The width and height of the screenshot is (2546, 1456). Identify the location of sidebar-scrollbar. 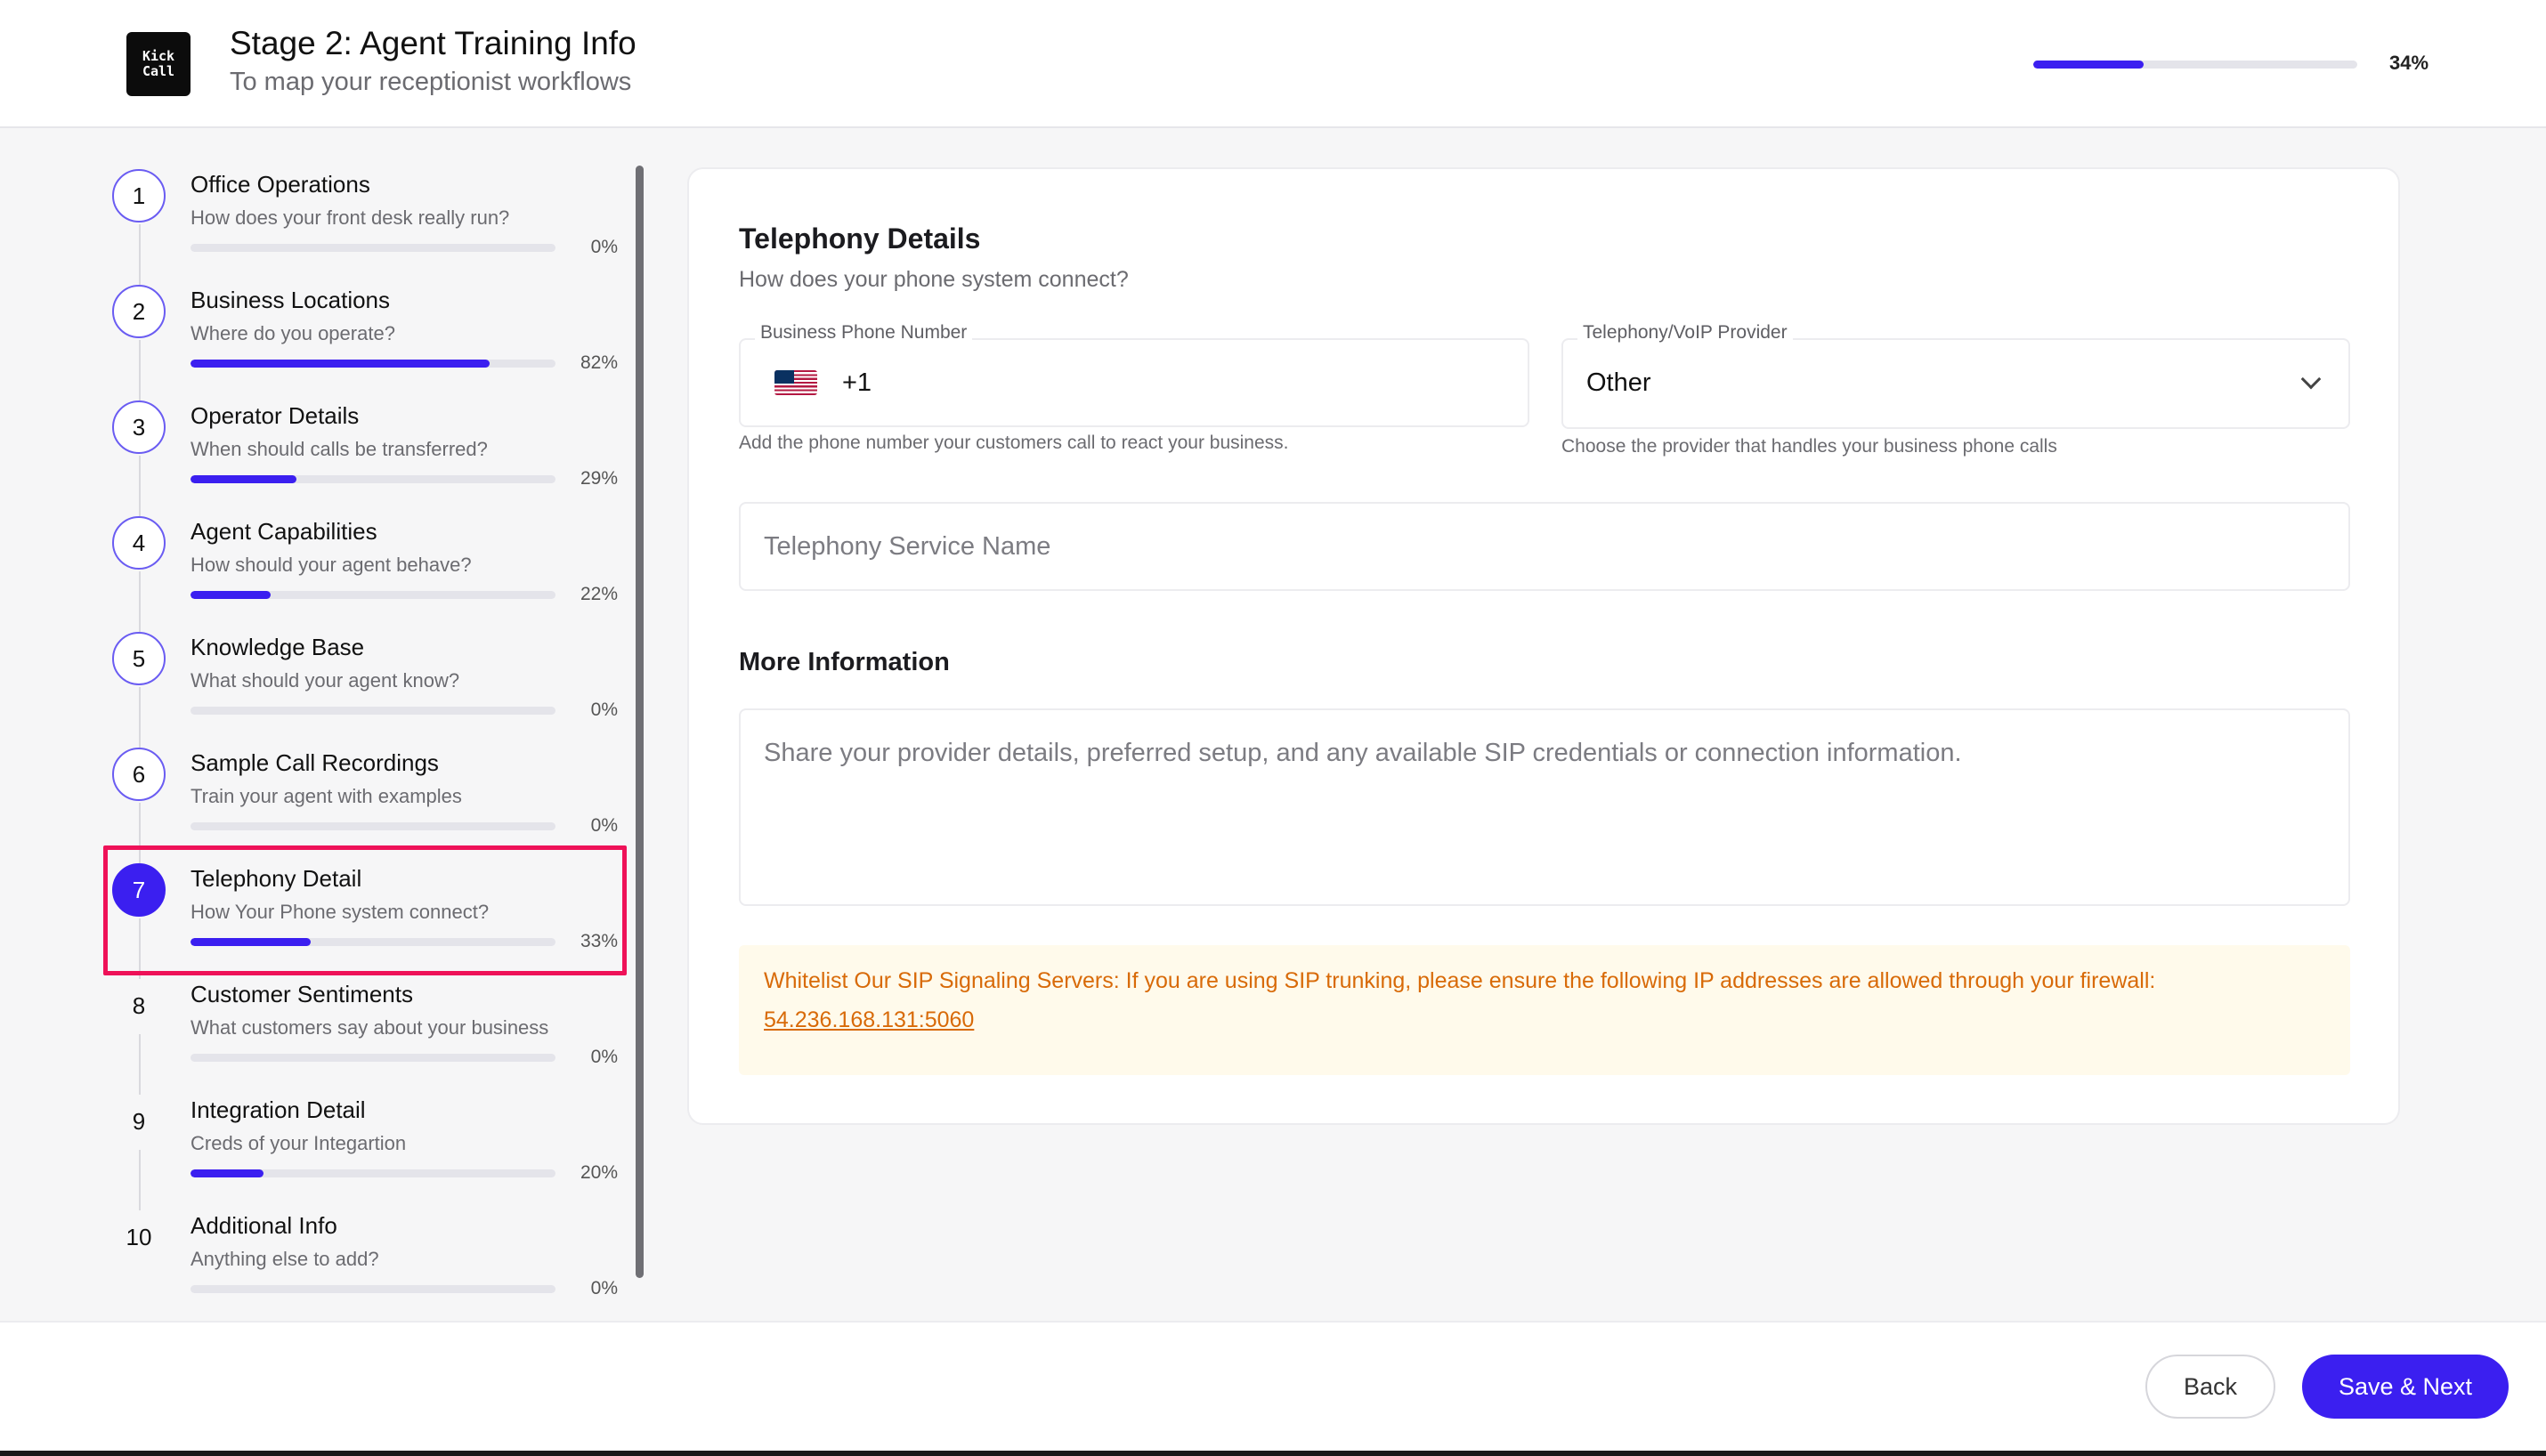
(640, 722).